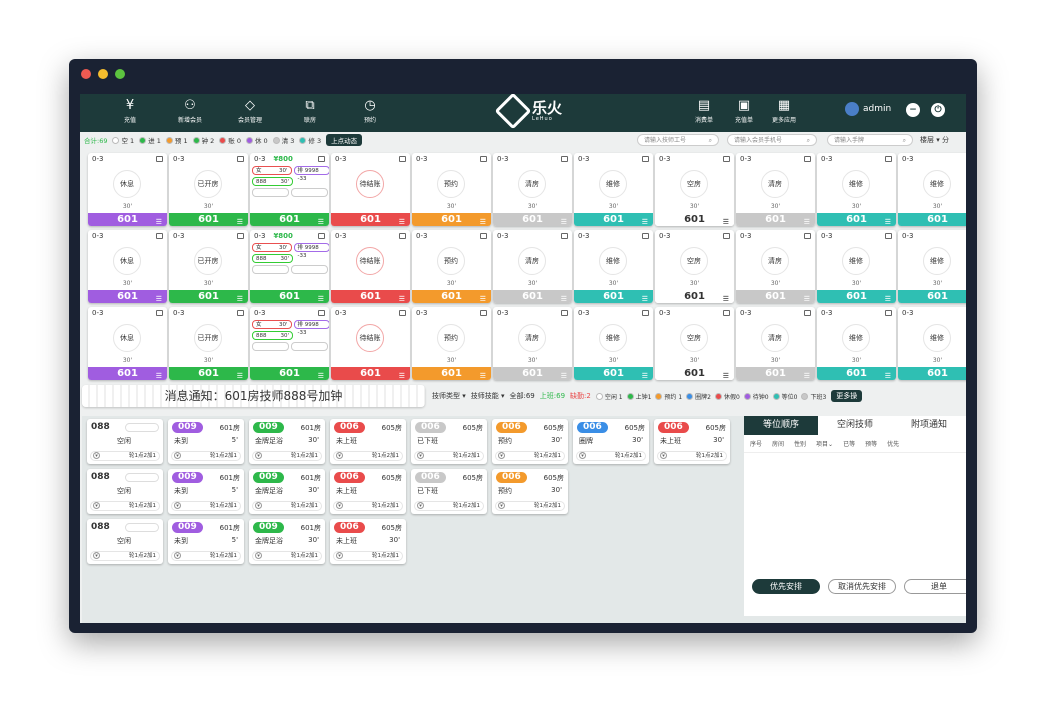 Image resolution: width=1047 pixels, height=715 pixels. I want to click on tech-card: 006 605房 已下班 ¥ 轮1点2加1, so click(449, 491).